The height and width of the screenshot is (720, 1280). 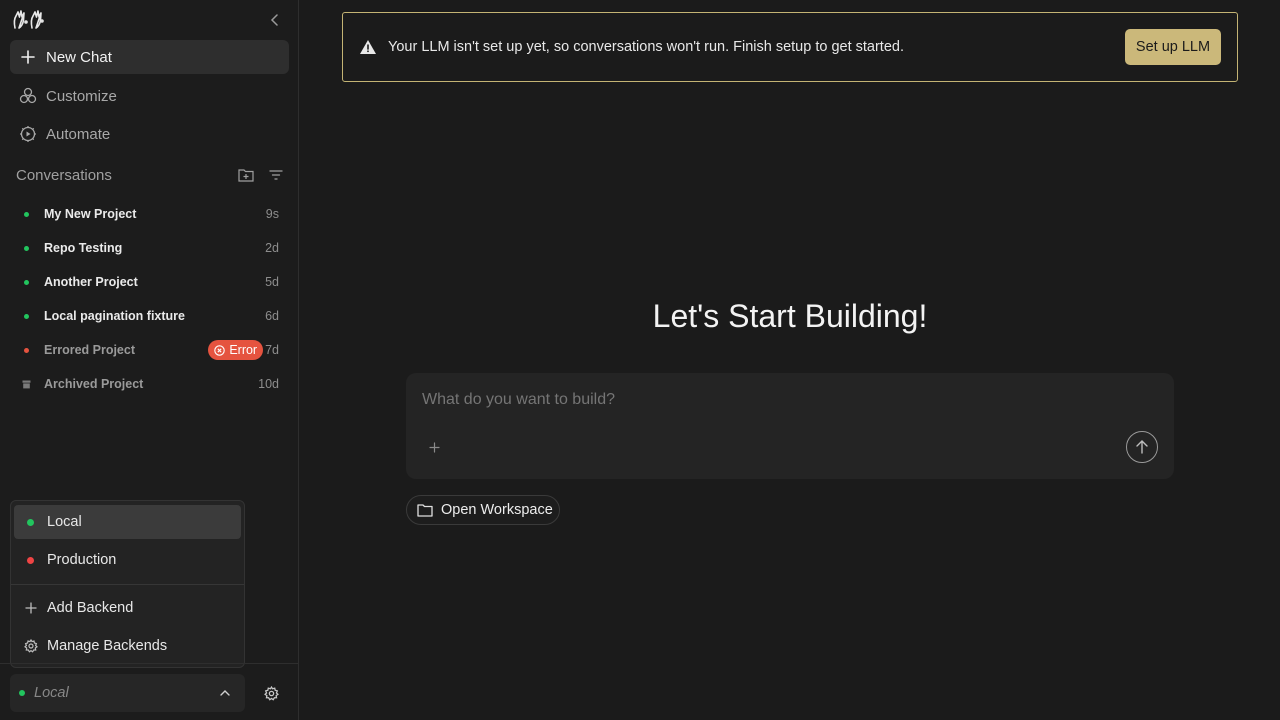 I want to click on automate-nav-item: Automate, so click(x=149, y=134).